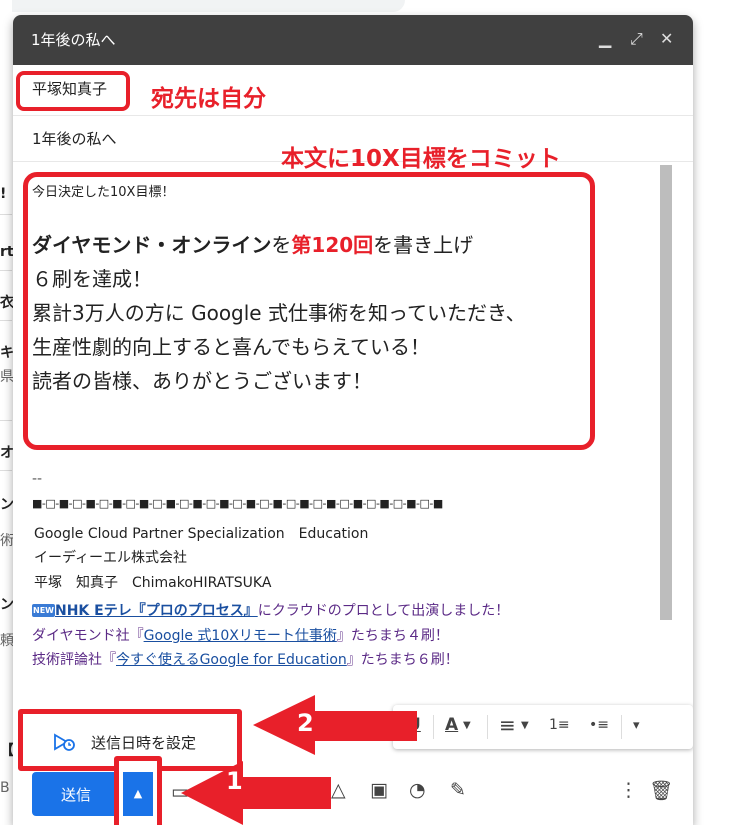  What do you see at coordinates (281, 245) in the screenshot?
I see `body-line1-mid: を` at bounding box center [281, 245].